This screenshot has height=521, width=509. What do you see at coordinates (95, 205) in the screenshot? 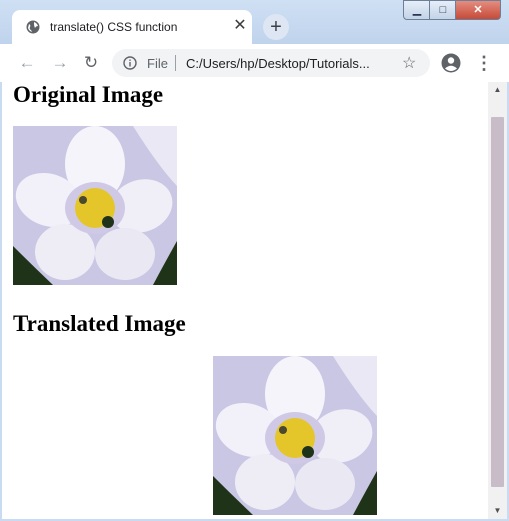
I see `flower-image-original` at bounding box center [95, 205].